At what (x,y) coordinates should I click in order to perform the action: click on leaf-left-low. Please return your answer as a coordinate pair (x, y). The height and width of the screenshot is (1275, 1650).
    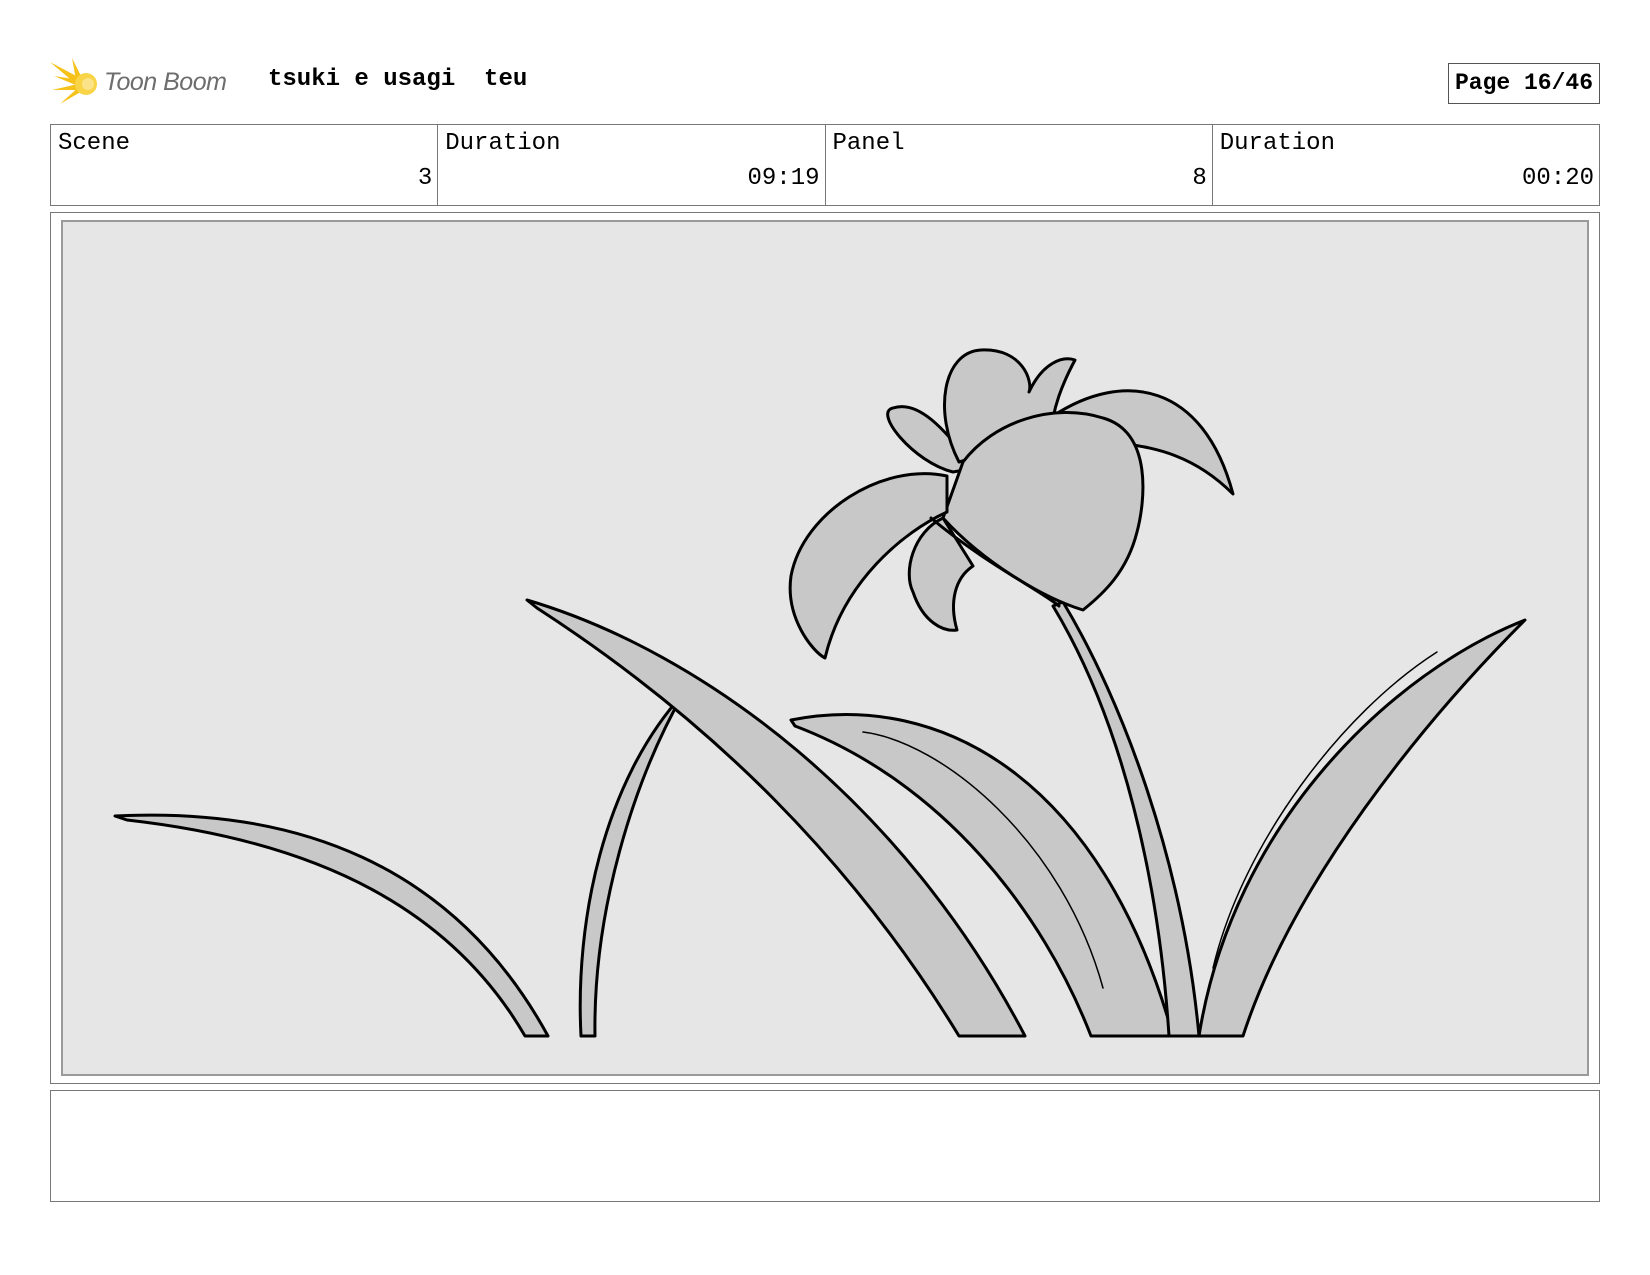
    Looking at the image, I should click on (331, 925).